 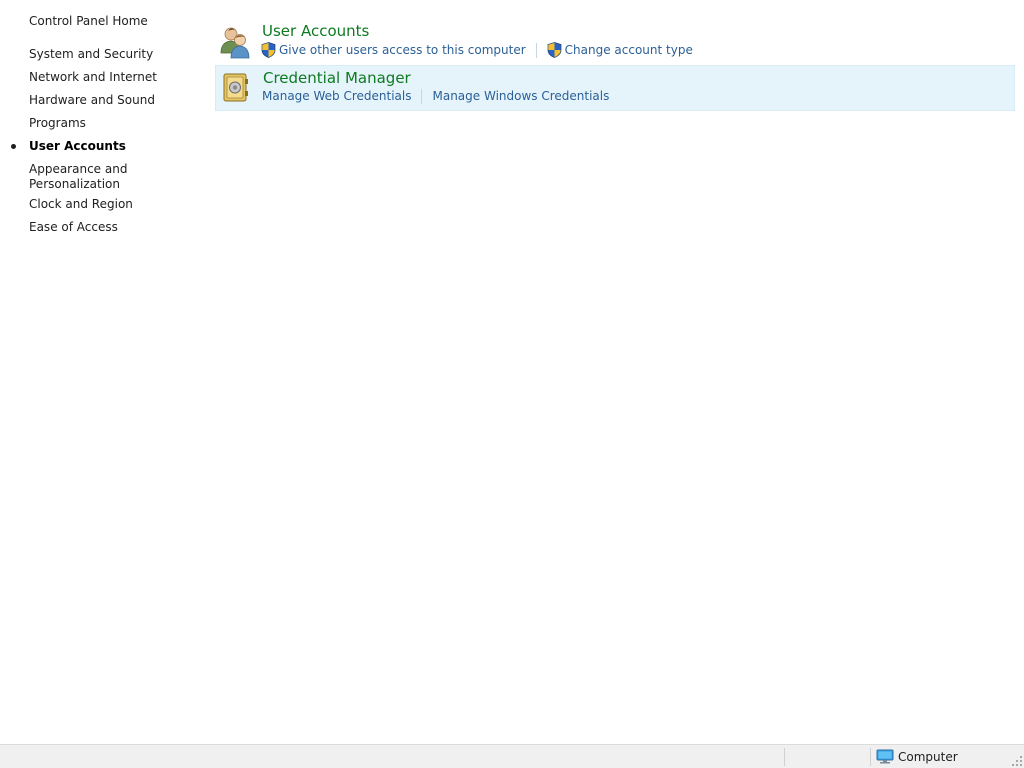 I want to click on credential-vault-icon, so click(x=236, y=88).